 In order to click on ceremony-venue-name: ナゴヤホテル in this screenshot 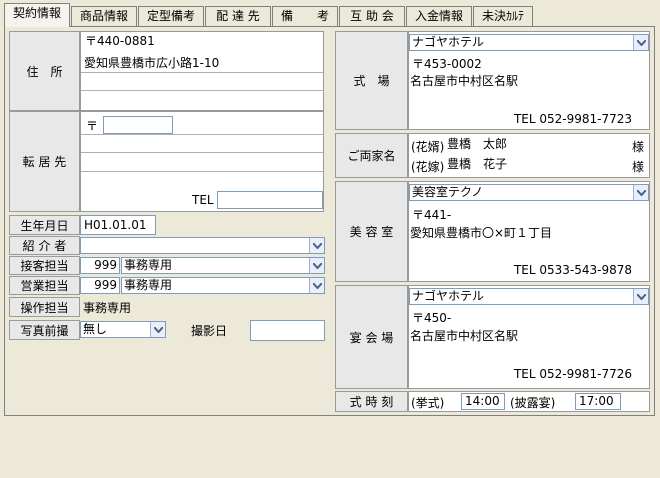, I will do `click(448, 42)`.